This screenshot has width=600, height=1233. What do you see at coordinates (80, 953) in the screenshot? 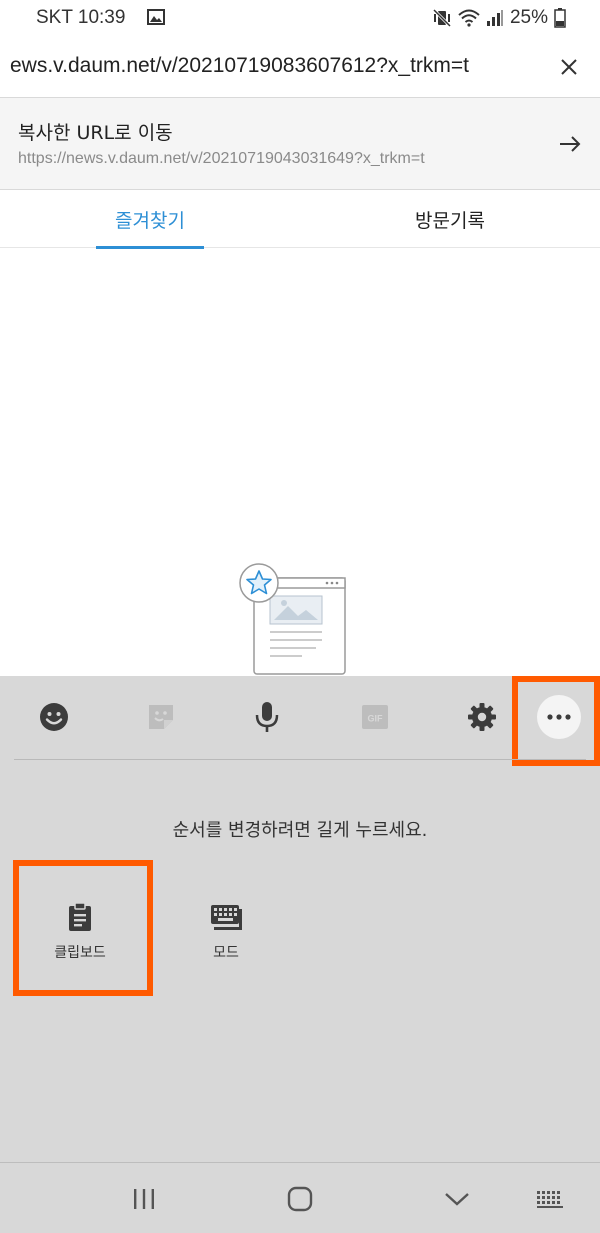
I see `clipboard-label: 클립보드` at bounding box center [80, 953].